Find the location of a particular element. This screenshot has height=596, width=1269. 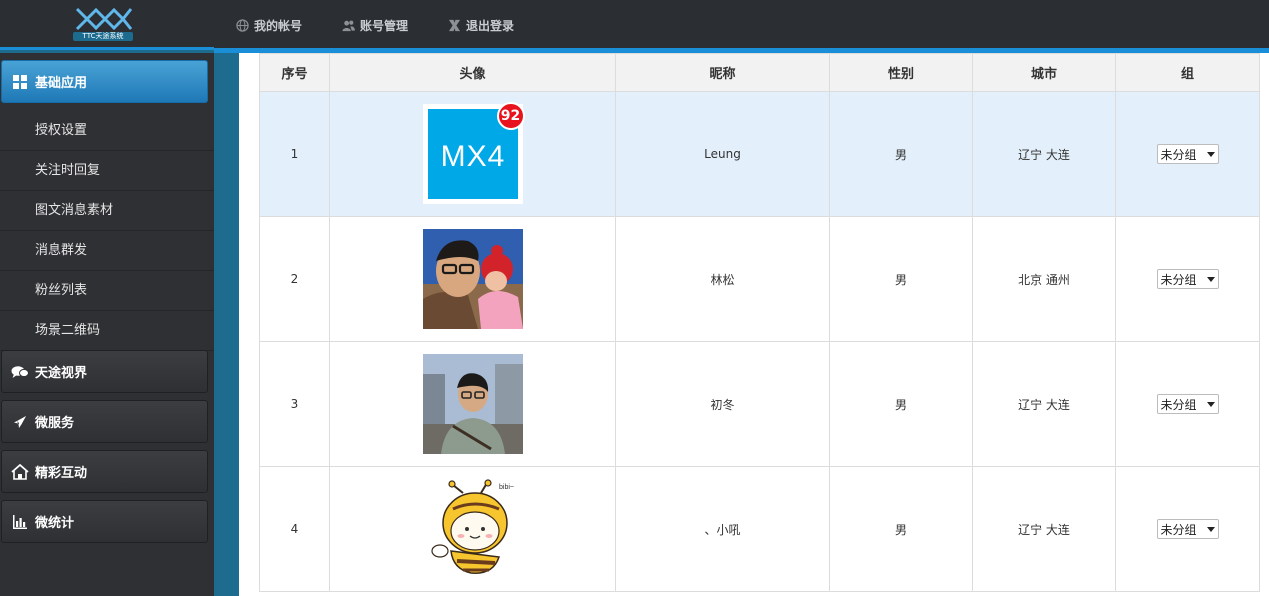

cell-index: 3 is located at coordinates (294, 404).